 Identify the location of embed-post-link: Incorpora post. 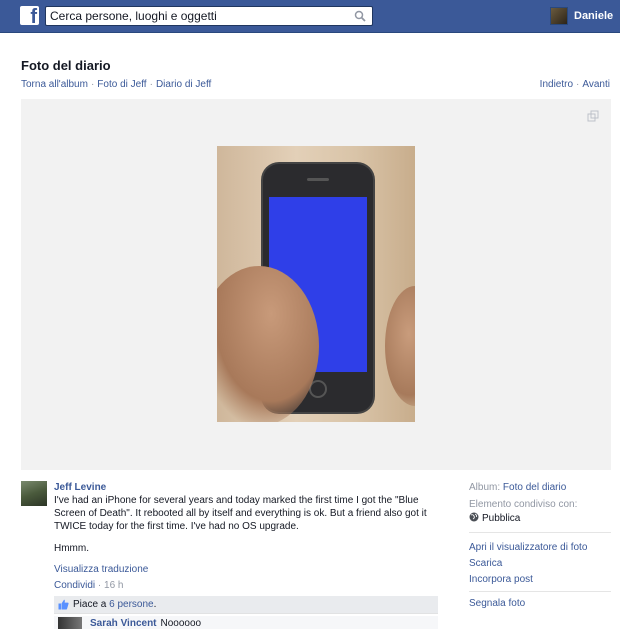
(501, 579).